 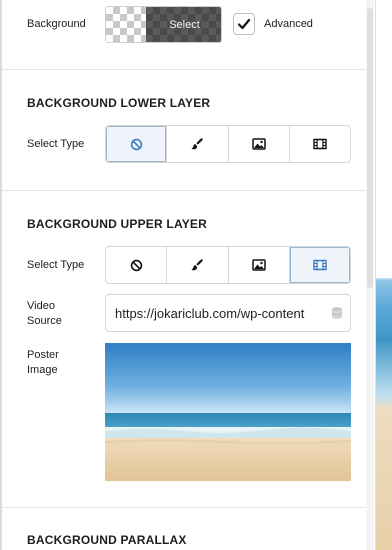 What do you see at coordinates (56, 265) in the screenshot?
I see `upper-select-type-label: Select Type` at bounding box center [56, 265].